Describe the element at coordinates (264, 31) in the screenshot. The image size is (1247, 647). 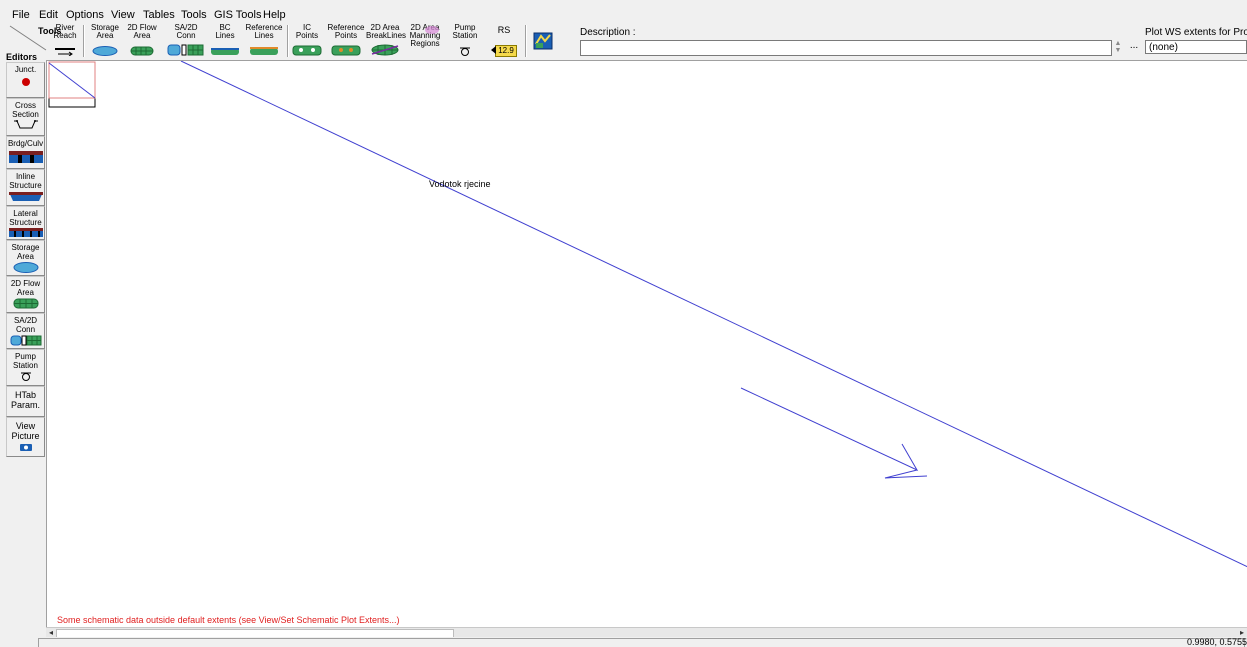
I see `reference-lines-label: Reference Lines` at that location.